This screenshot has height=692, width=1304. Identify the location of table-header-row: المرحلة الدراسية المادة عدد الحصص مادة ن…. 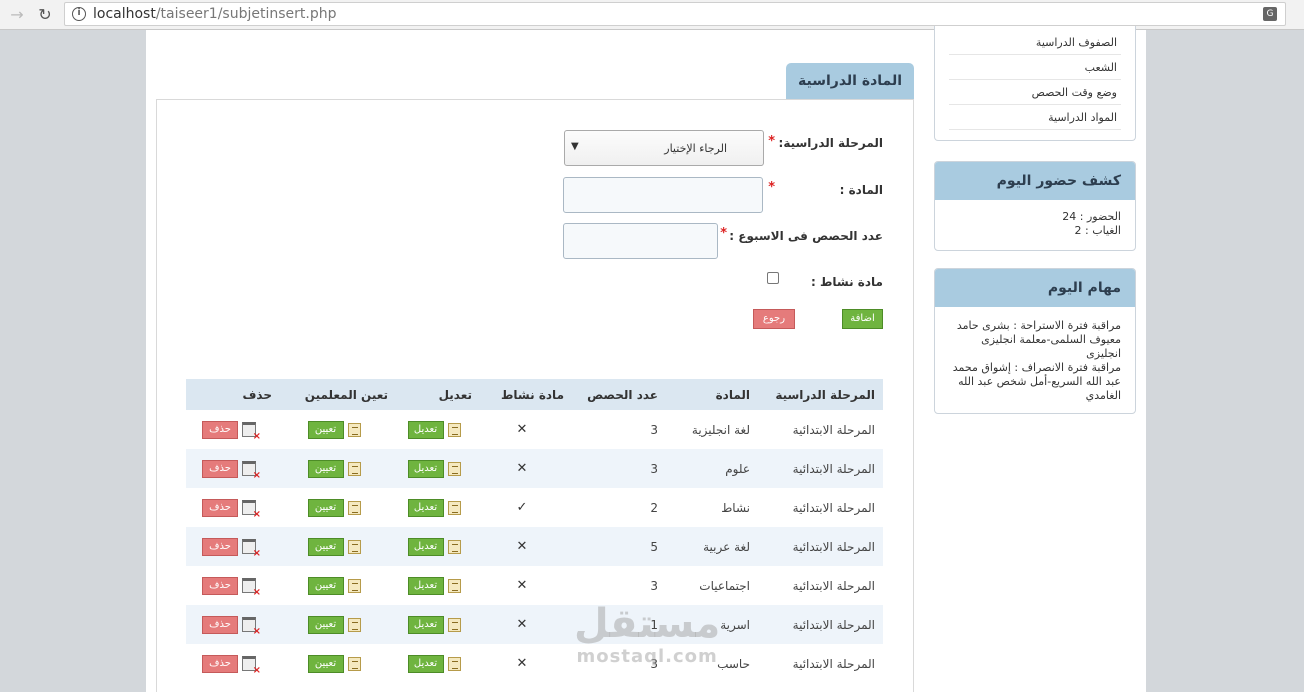
(534, 394).